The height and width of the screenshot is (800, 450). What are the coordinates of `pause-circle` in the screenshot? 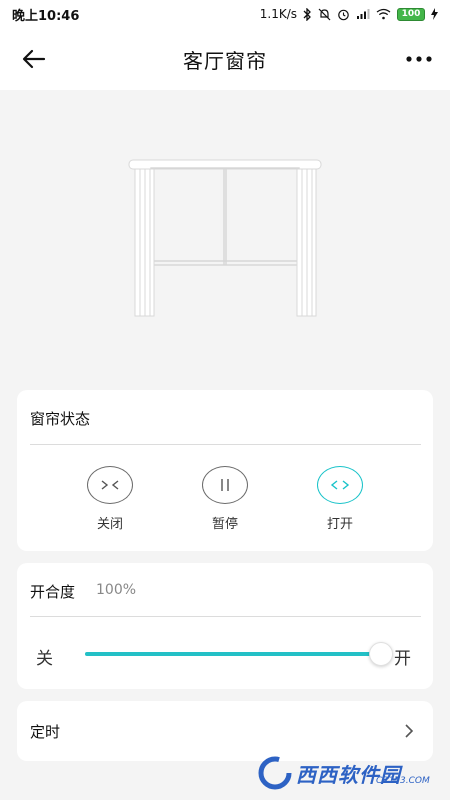 It's located at (225, 485).